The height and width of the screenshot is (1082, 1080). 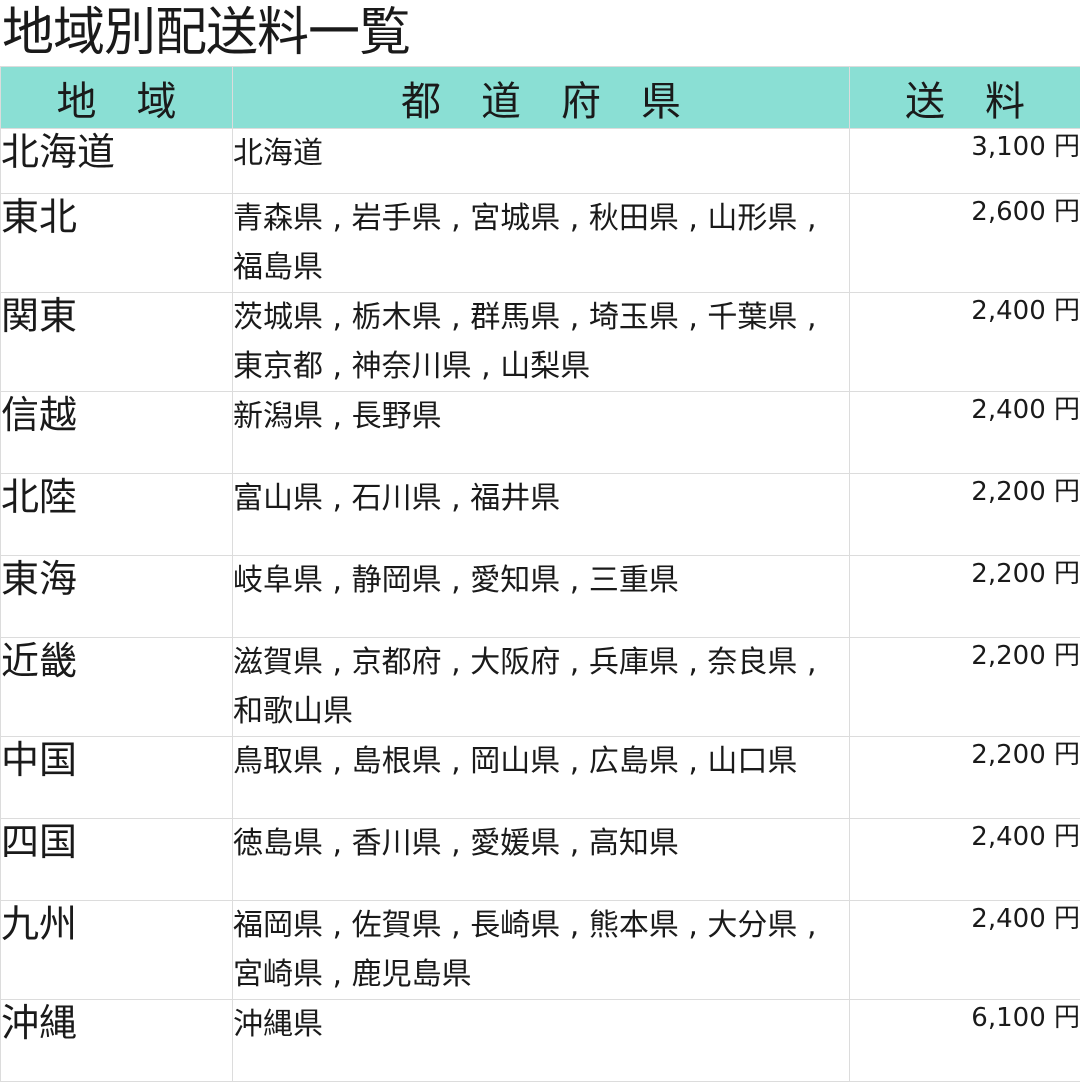 What do you see at coordinates (206, 33) in the screenshot?
I see `page-title: 地域別配送料一覧` at bounding box center [206, 33].